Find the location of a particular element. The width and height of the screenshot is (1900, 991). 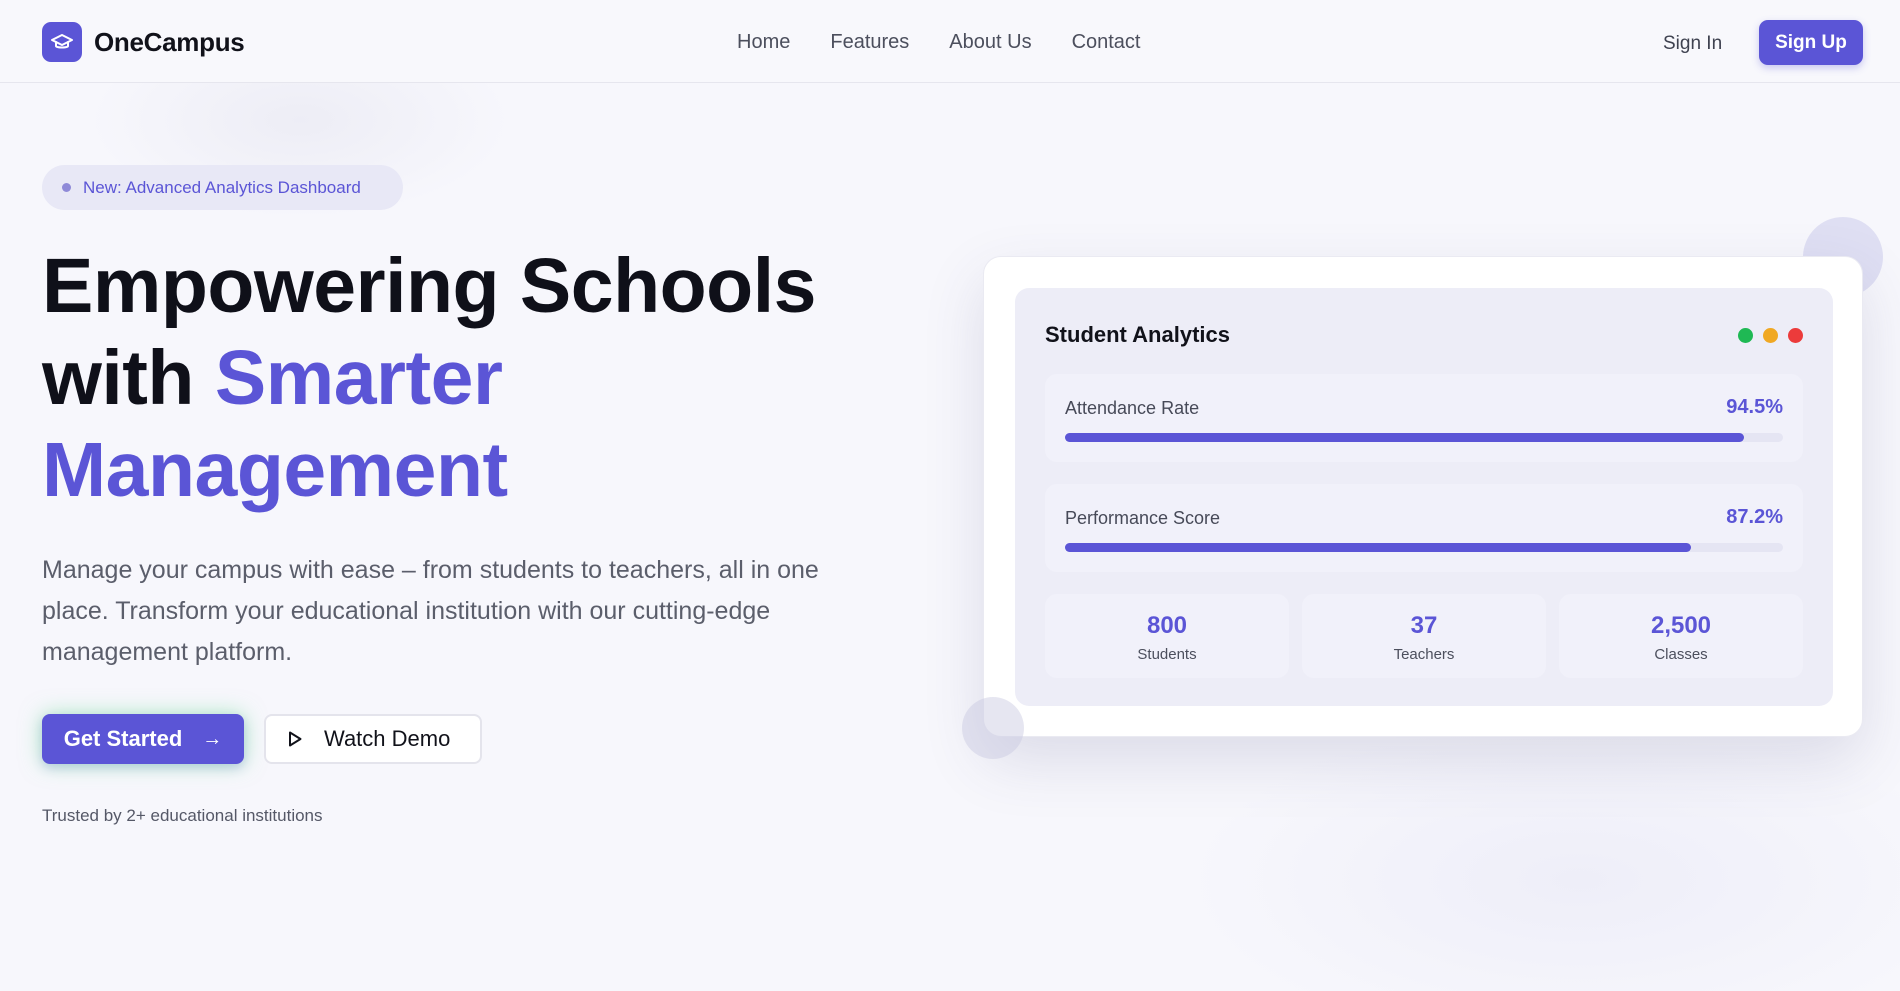

window-dots is located at coordinates (1765, 335).